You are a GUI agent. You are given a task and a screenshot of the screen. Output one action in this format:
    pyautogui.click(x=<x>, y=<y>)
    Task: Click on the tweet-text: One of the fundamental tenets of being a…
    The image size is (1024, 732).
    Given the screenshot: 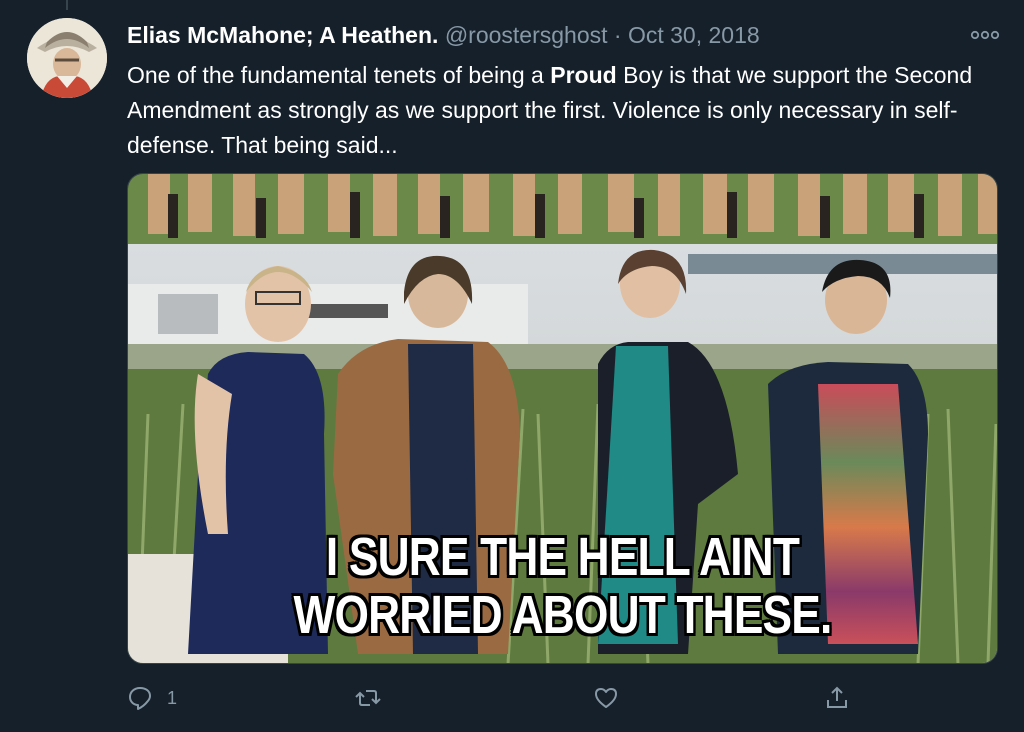 What is the action you would take?
    pyautogui.click(x=567, y=110)
    